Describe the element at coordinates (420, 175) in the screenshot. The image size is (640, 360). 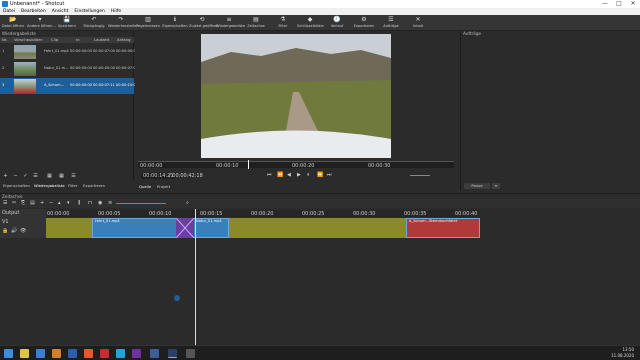
I see `volume-slider` at that location.